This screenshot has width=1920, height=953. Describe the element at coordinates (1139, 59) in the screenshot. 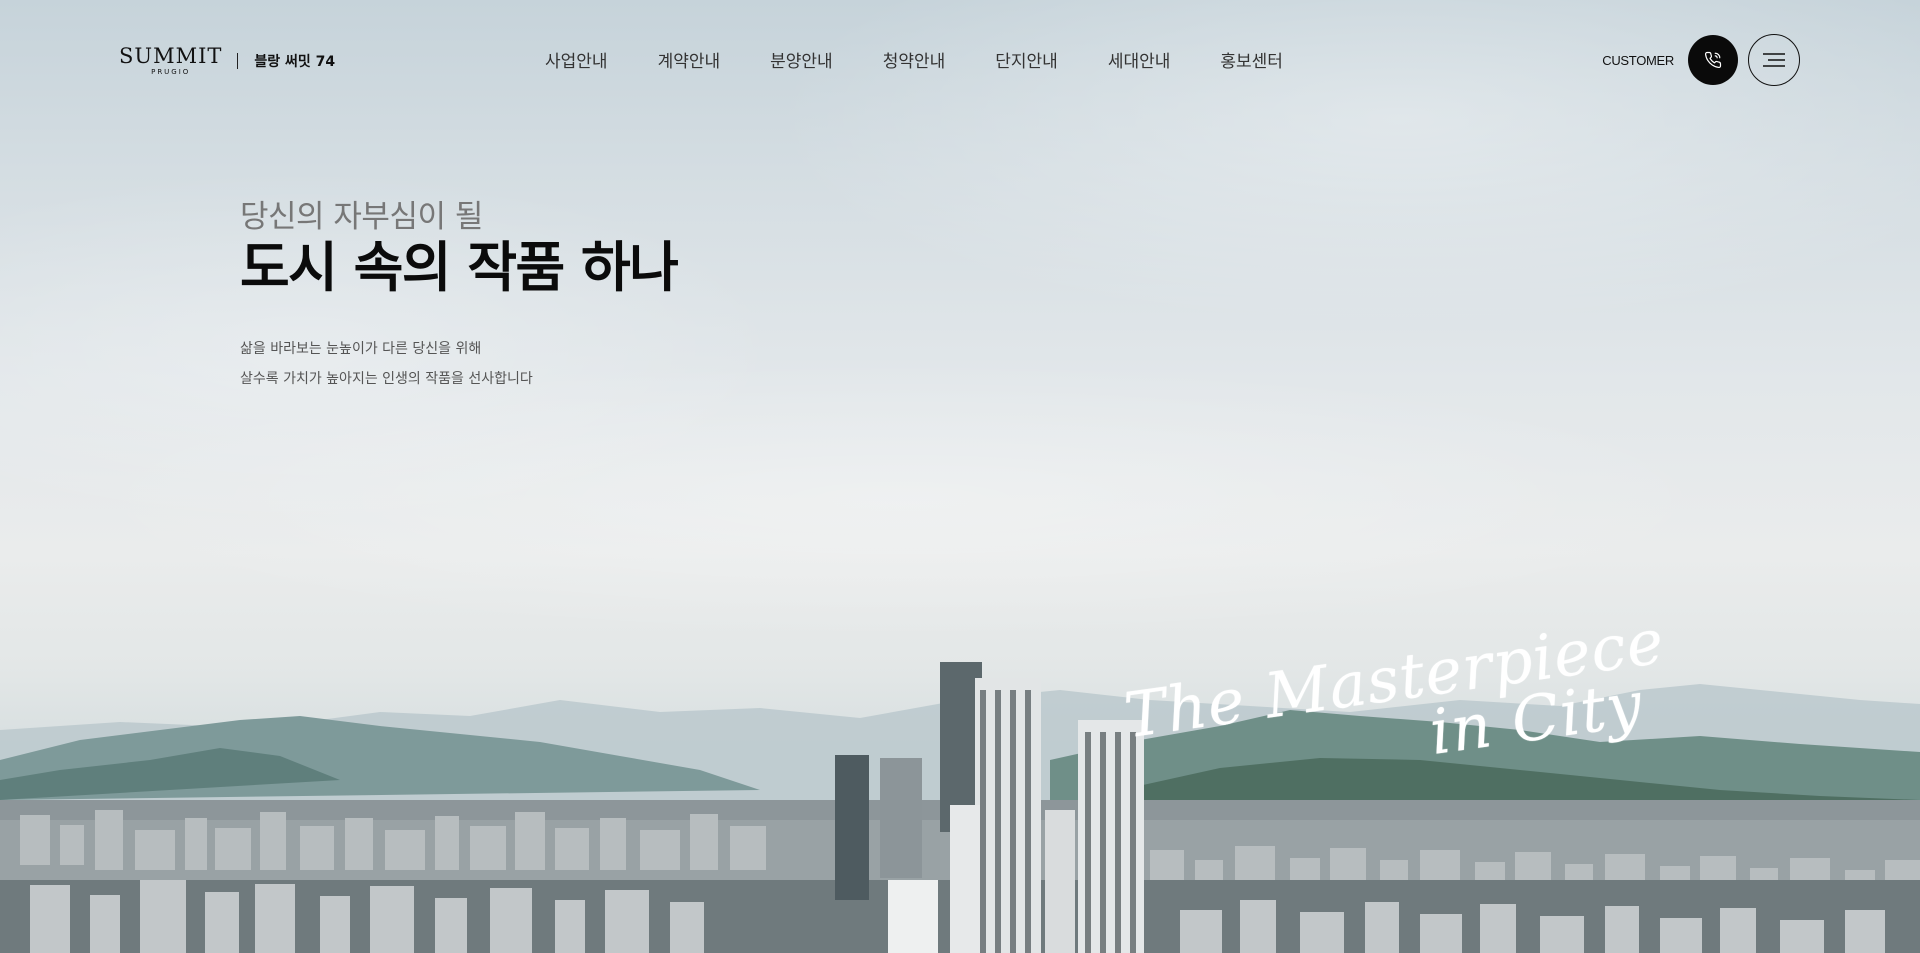

I see `nav-item-unit: 세대안내` at that location.